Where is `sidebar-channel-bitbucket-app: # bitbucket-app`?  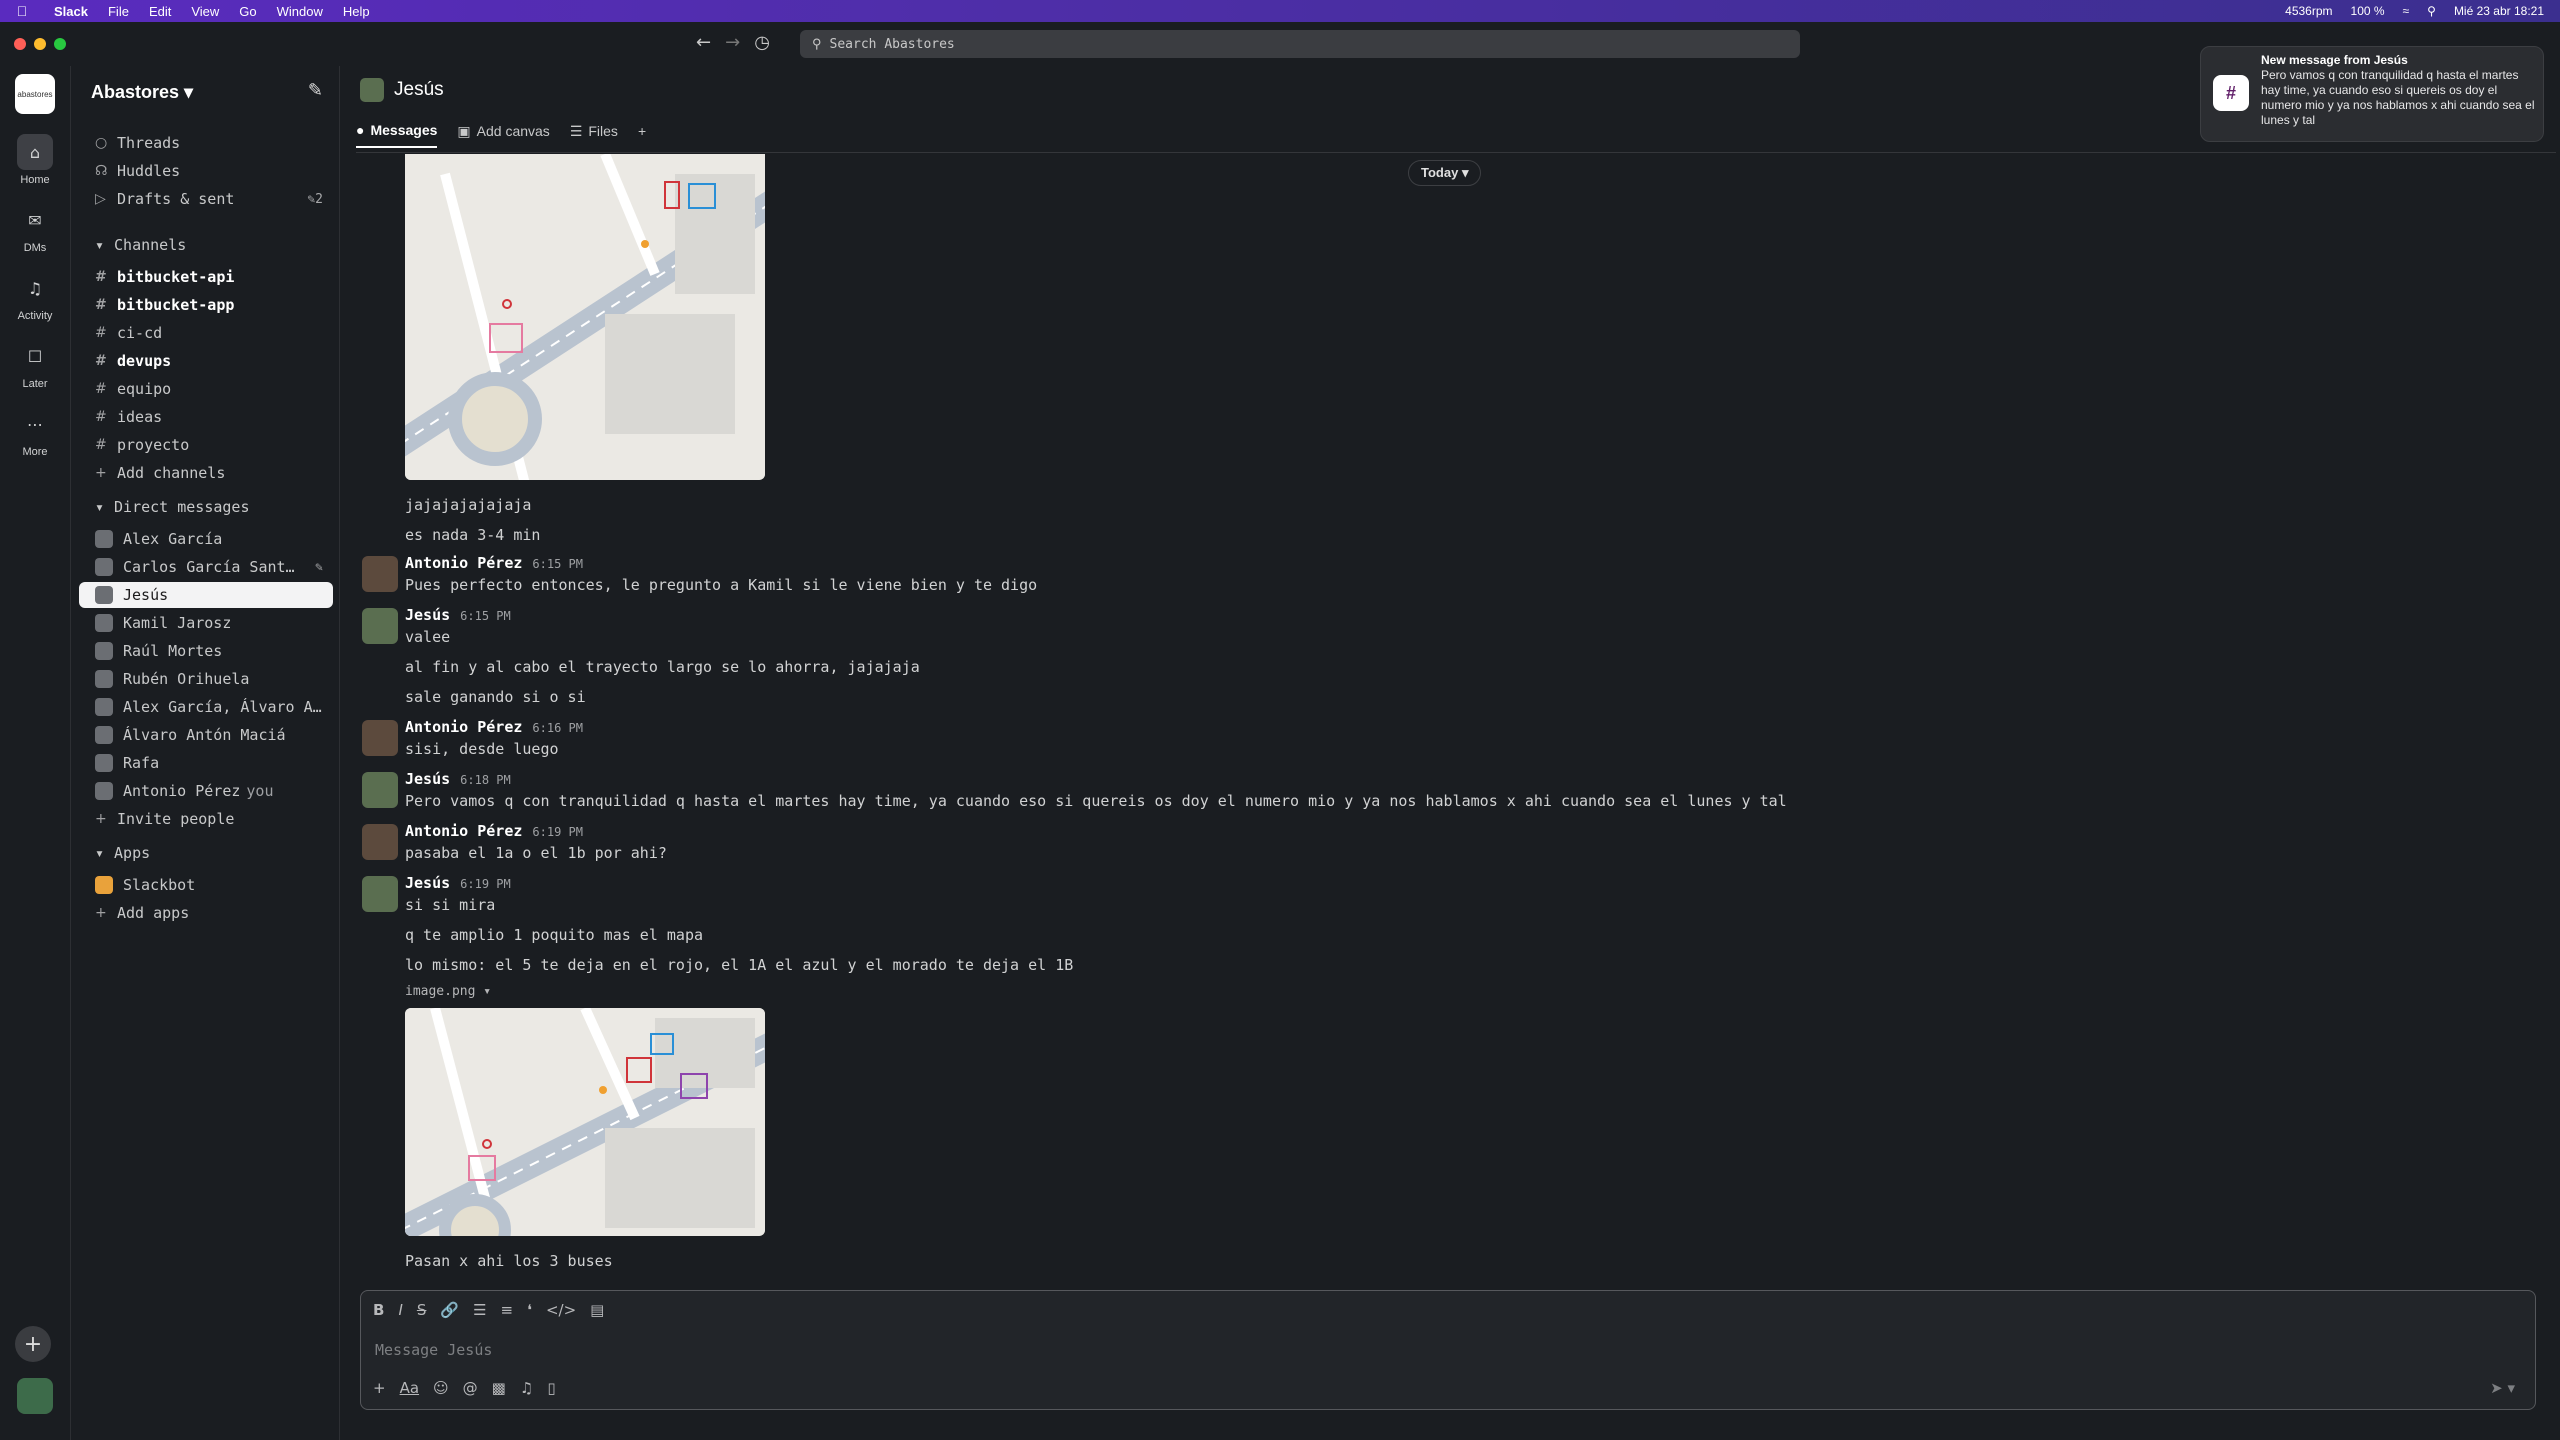 sidebar-channel-bitbucket-app: # bitbucket-app is located at coordinates (206, 305).